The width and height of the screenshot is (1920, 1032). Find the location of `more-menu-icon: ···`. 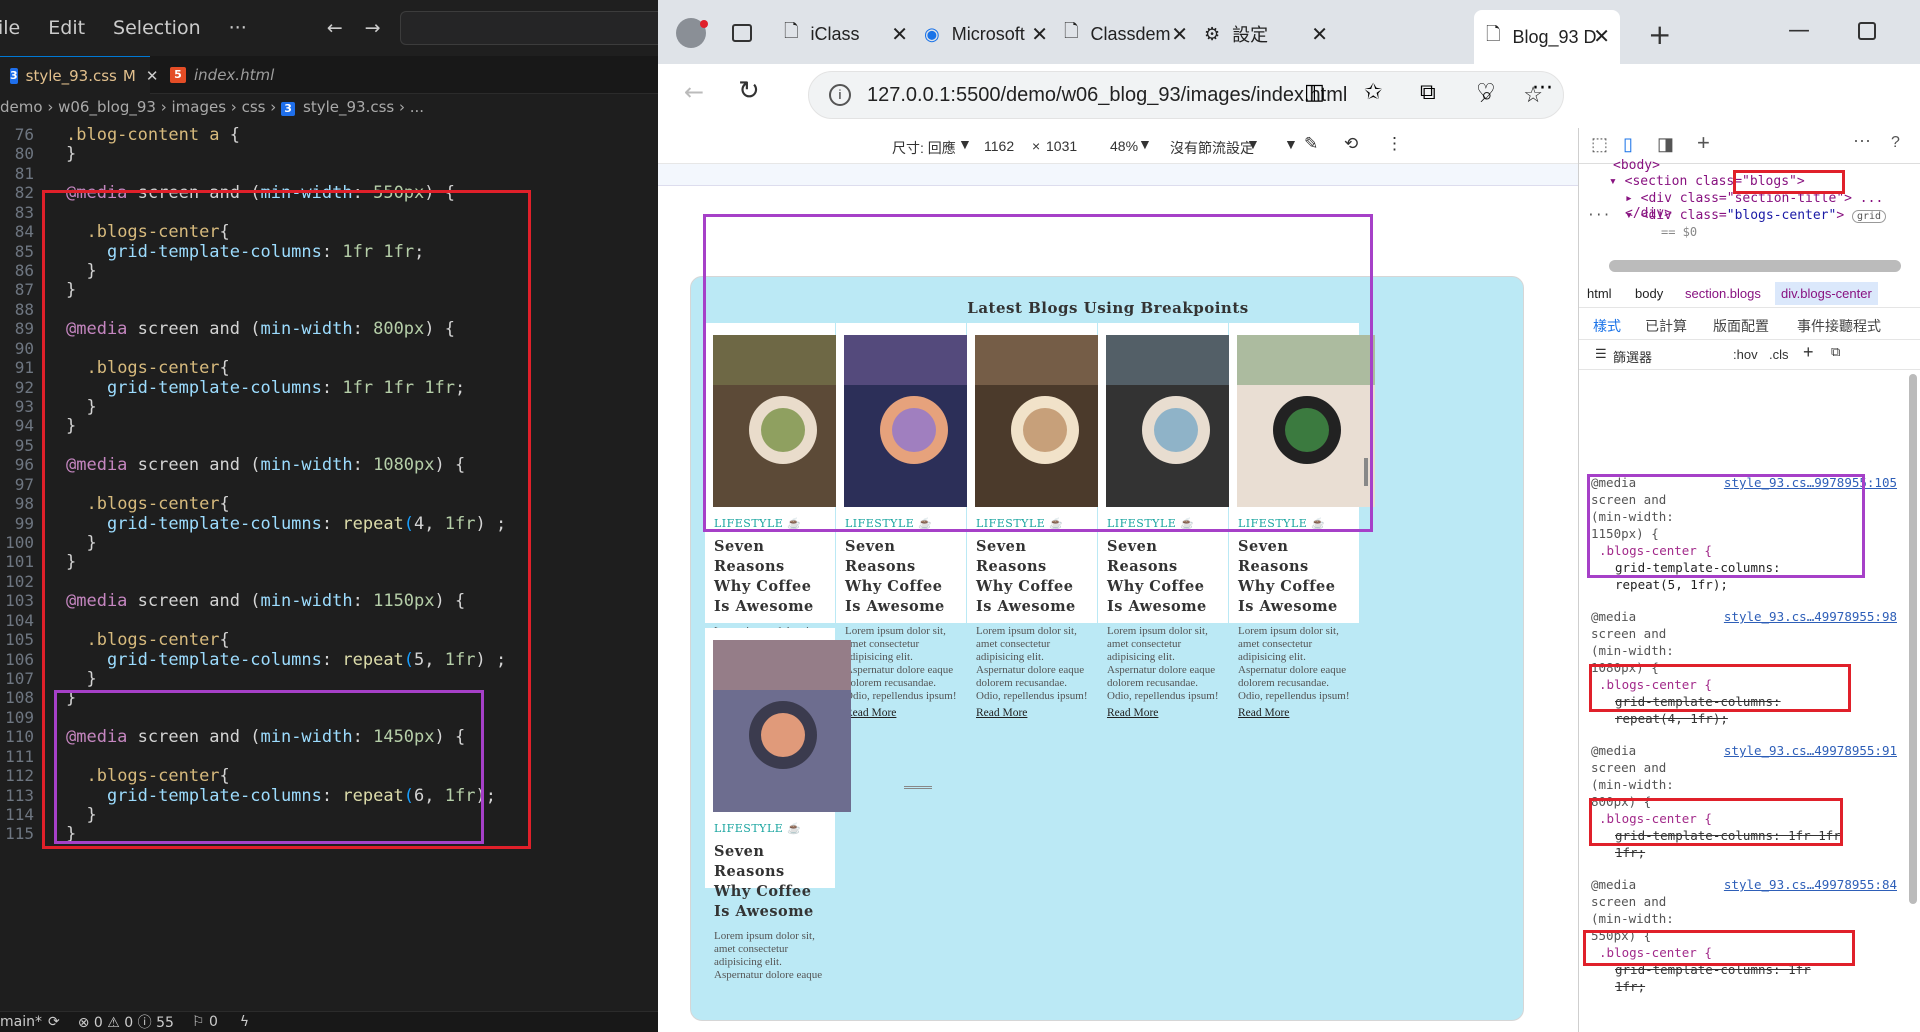

more-menu-icon: ··· is located at coordinates (1542, 88).